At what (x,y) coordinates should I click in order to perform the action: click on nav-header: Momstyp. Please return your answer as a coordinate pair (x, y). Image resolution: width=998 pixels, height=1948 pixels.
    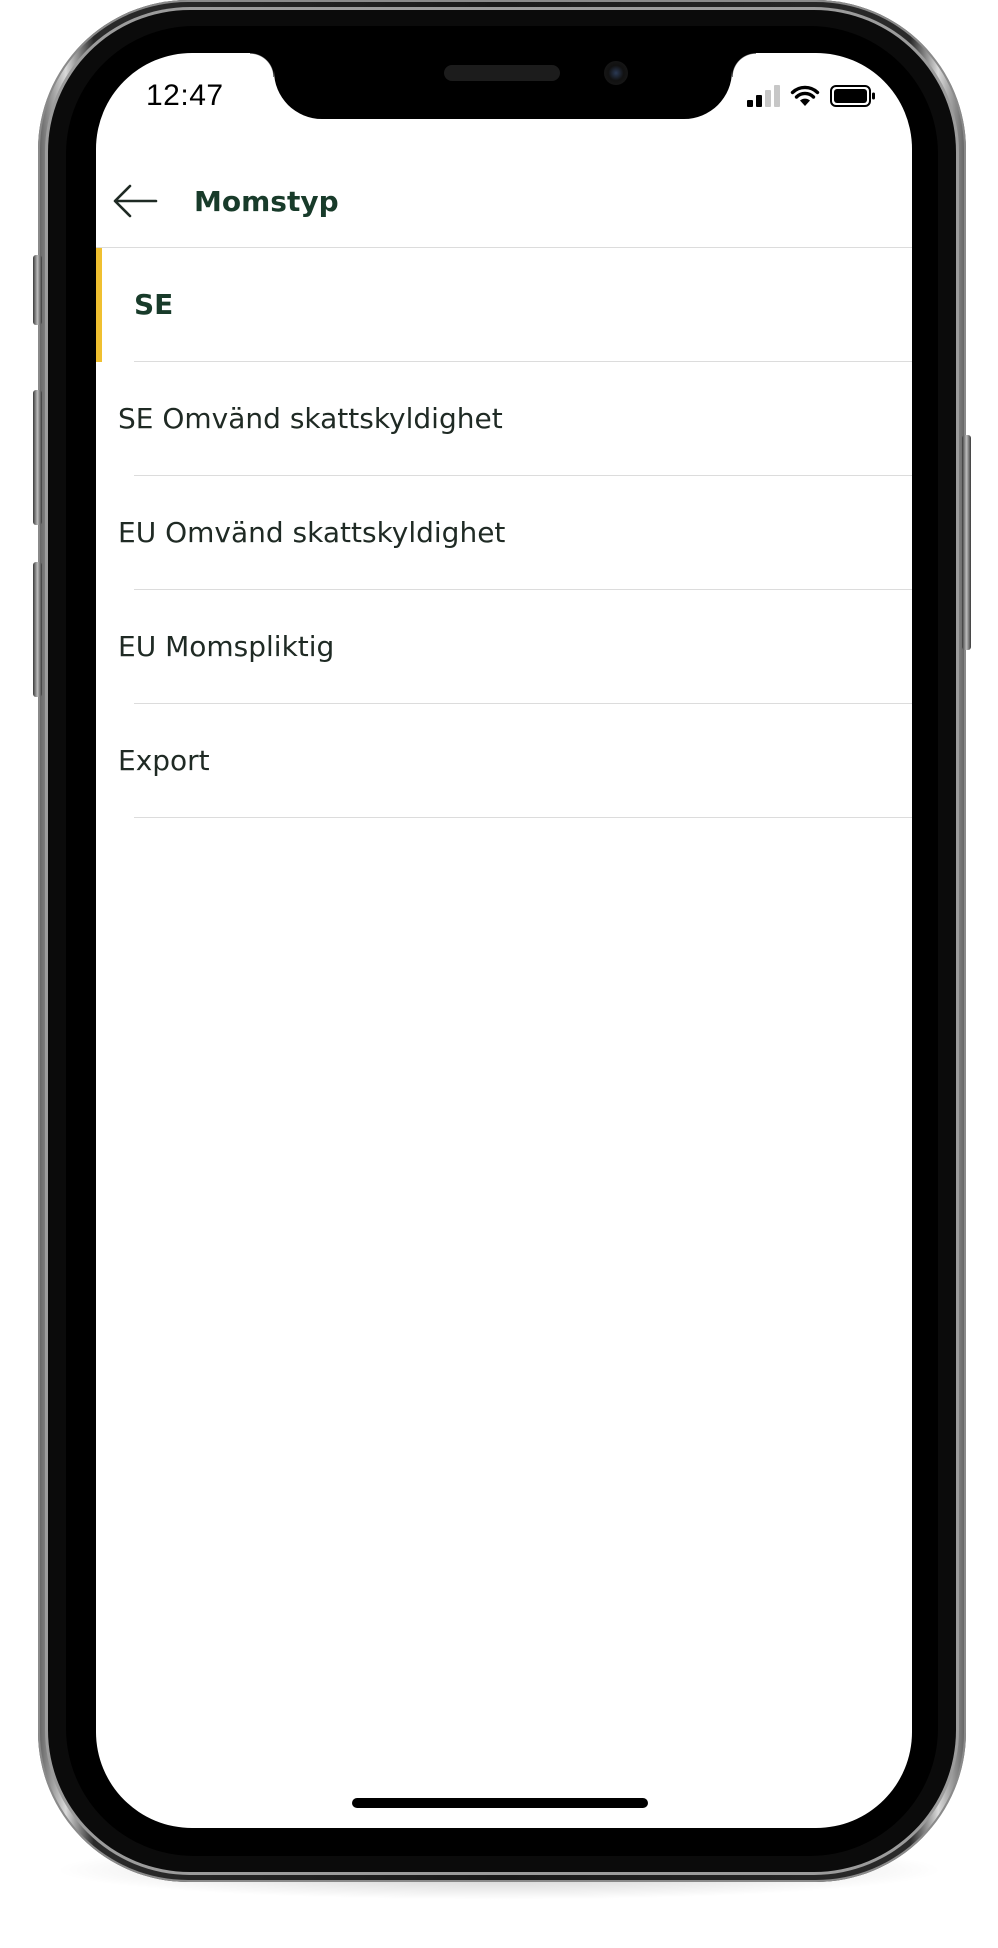
    Looking at the image, I should click on (504, 205).